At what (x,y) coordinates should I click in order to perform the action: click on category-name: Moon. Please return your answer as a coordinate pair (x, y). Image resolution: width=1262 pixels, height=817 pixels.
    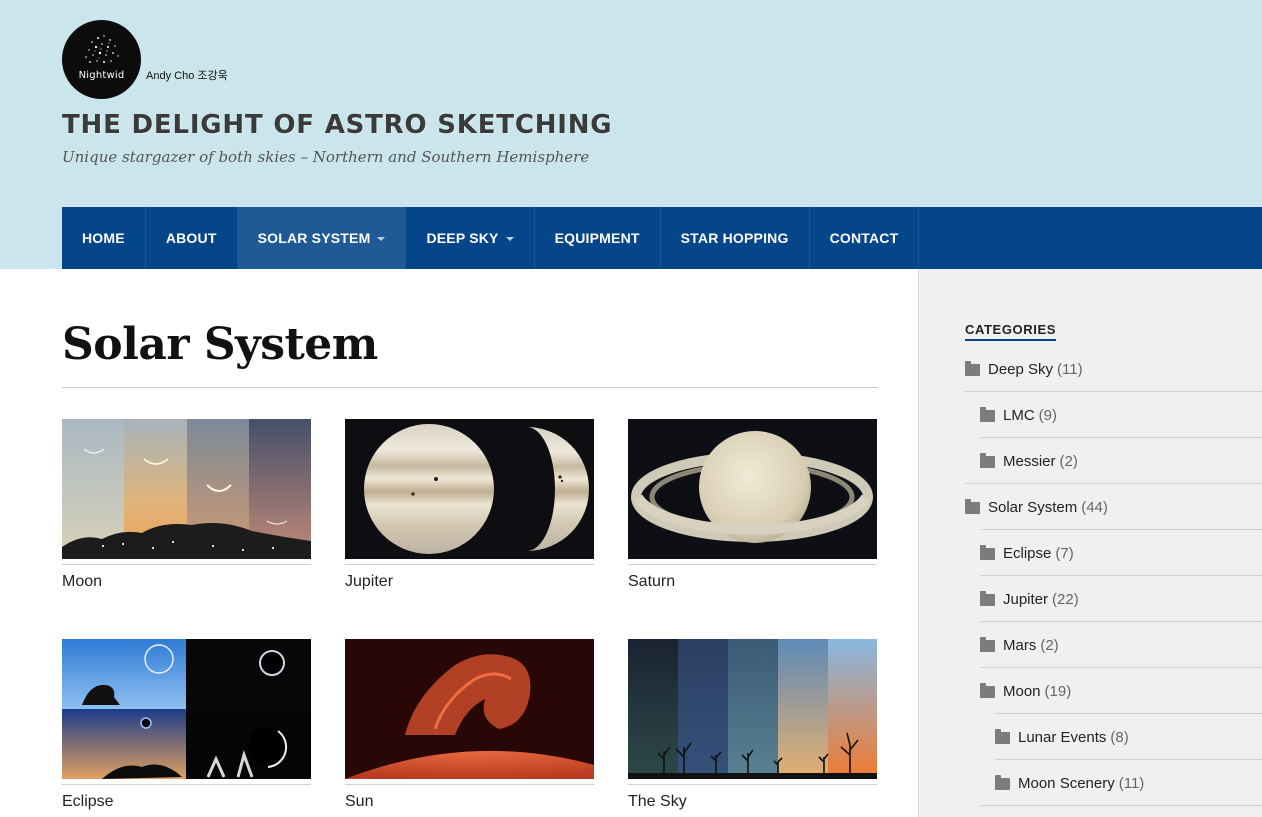
    Looking at the image, I should click on (1022, 691).